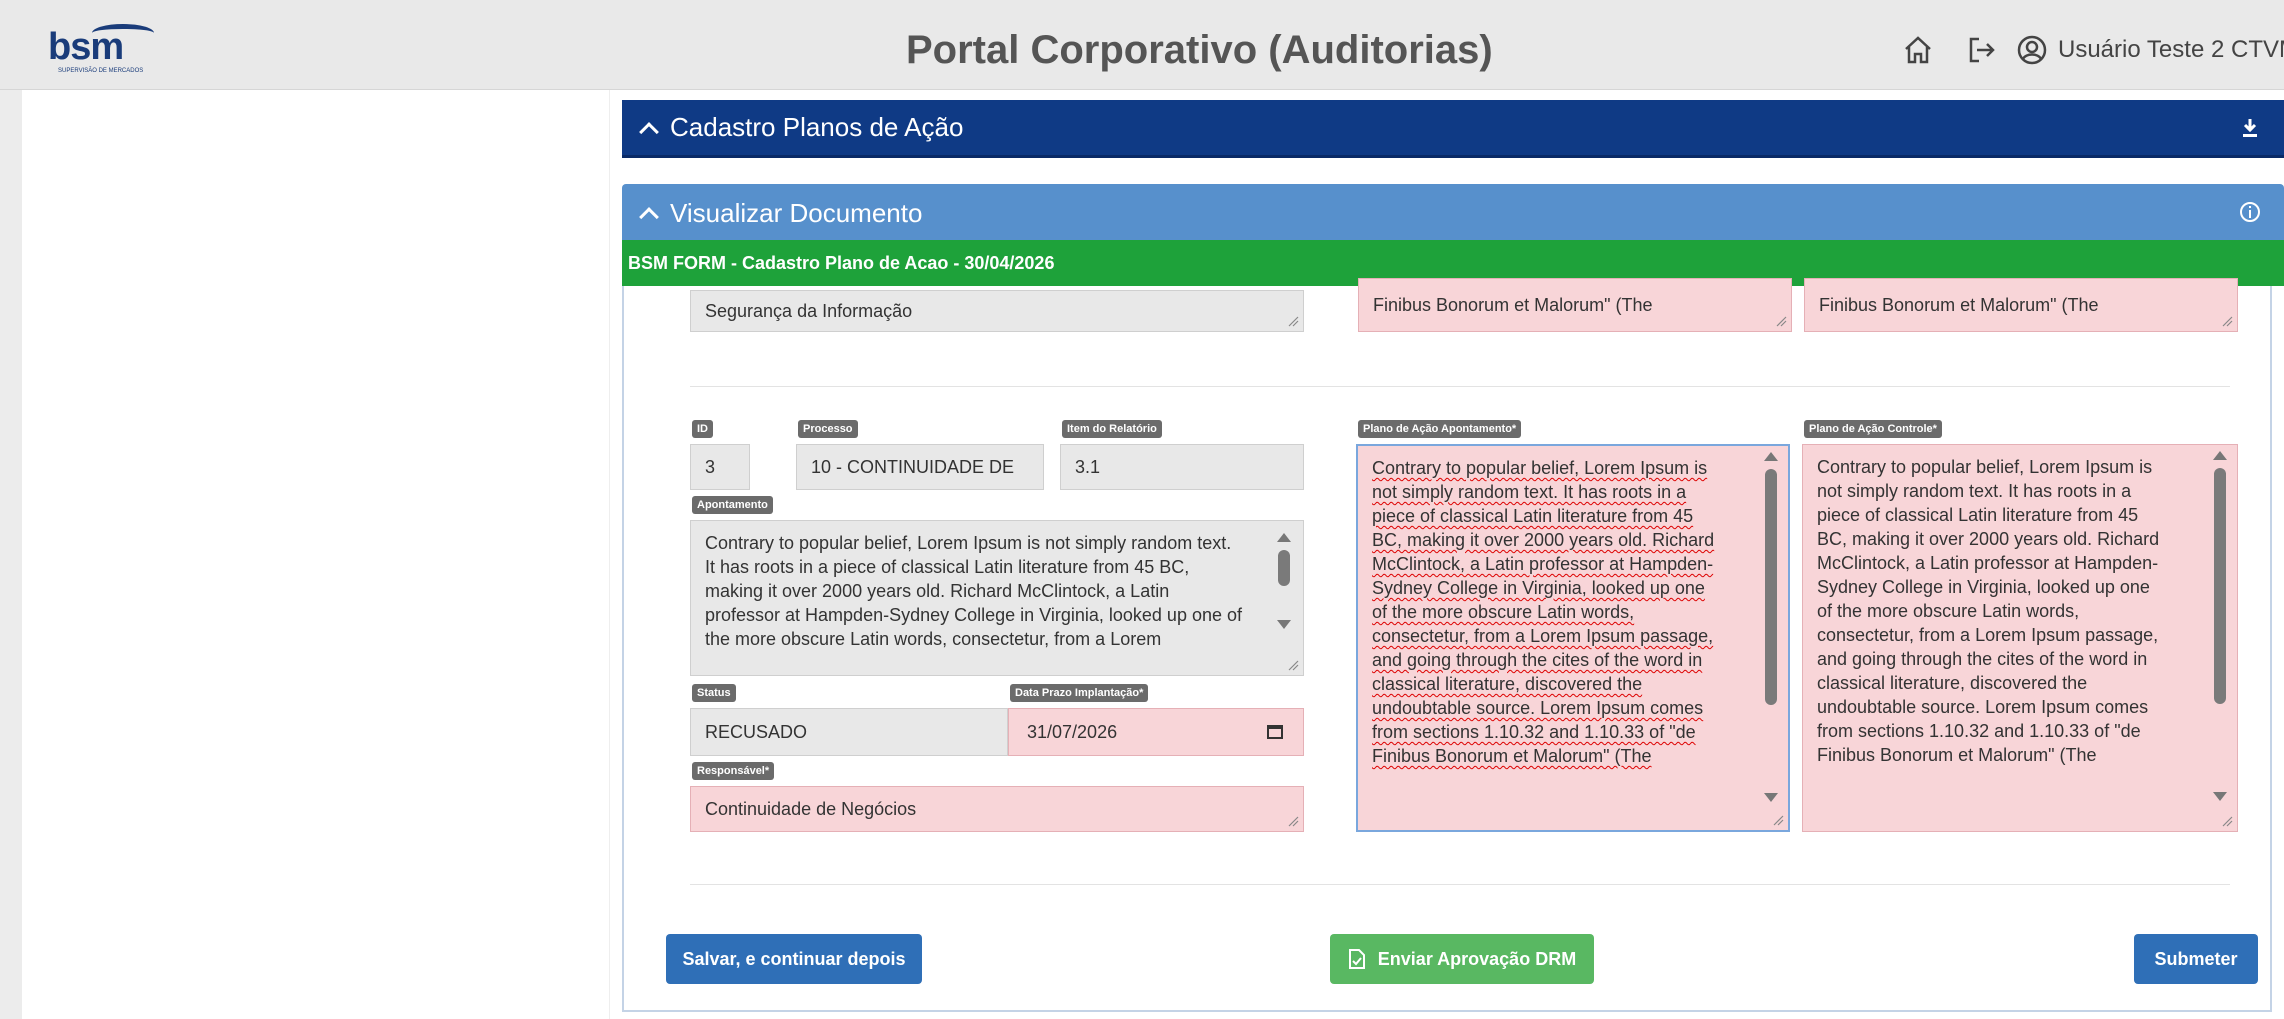  What do you see at coordinates (2196, 959) in the screenshot?
I see `submit-button: Submeter` at bounding box center [2196, 959].